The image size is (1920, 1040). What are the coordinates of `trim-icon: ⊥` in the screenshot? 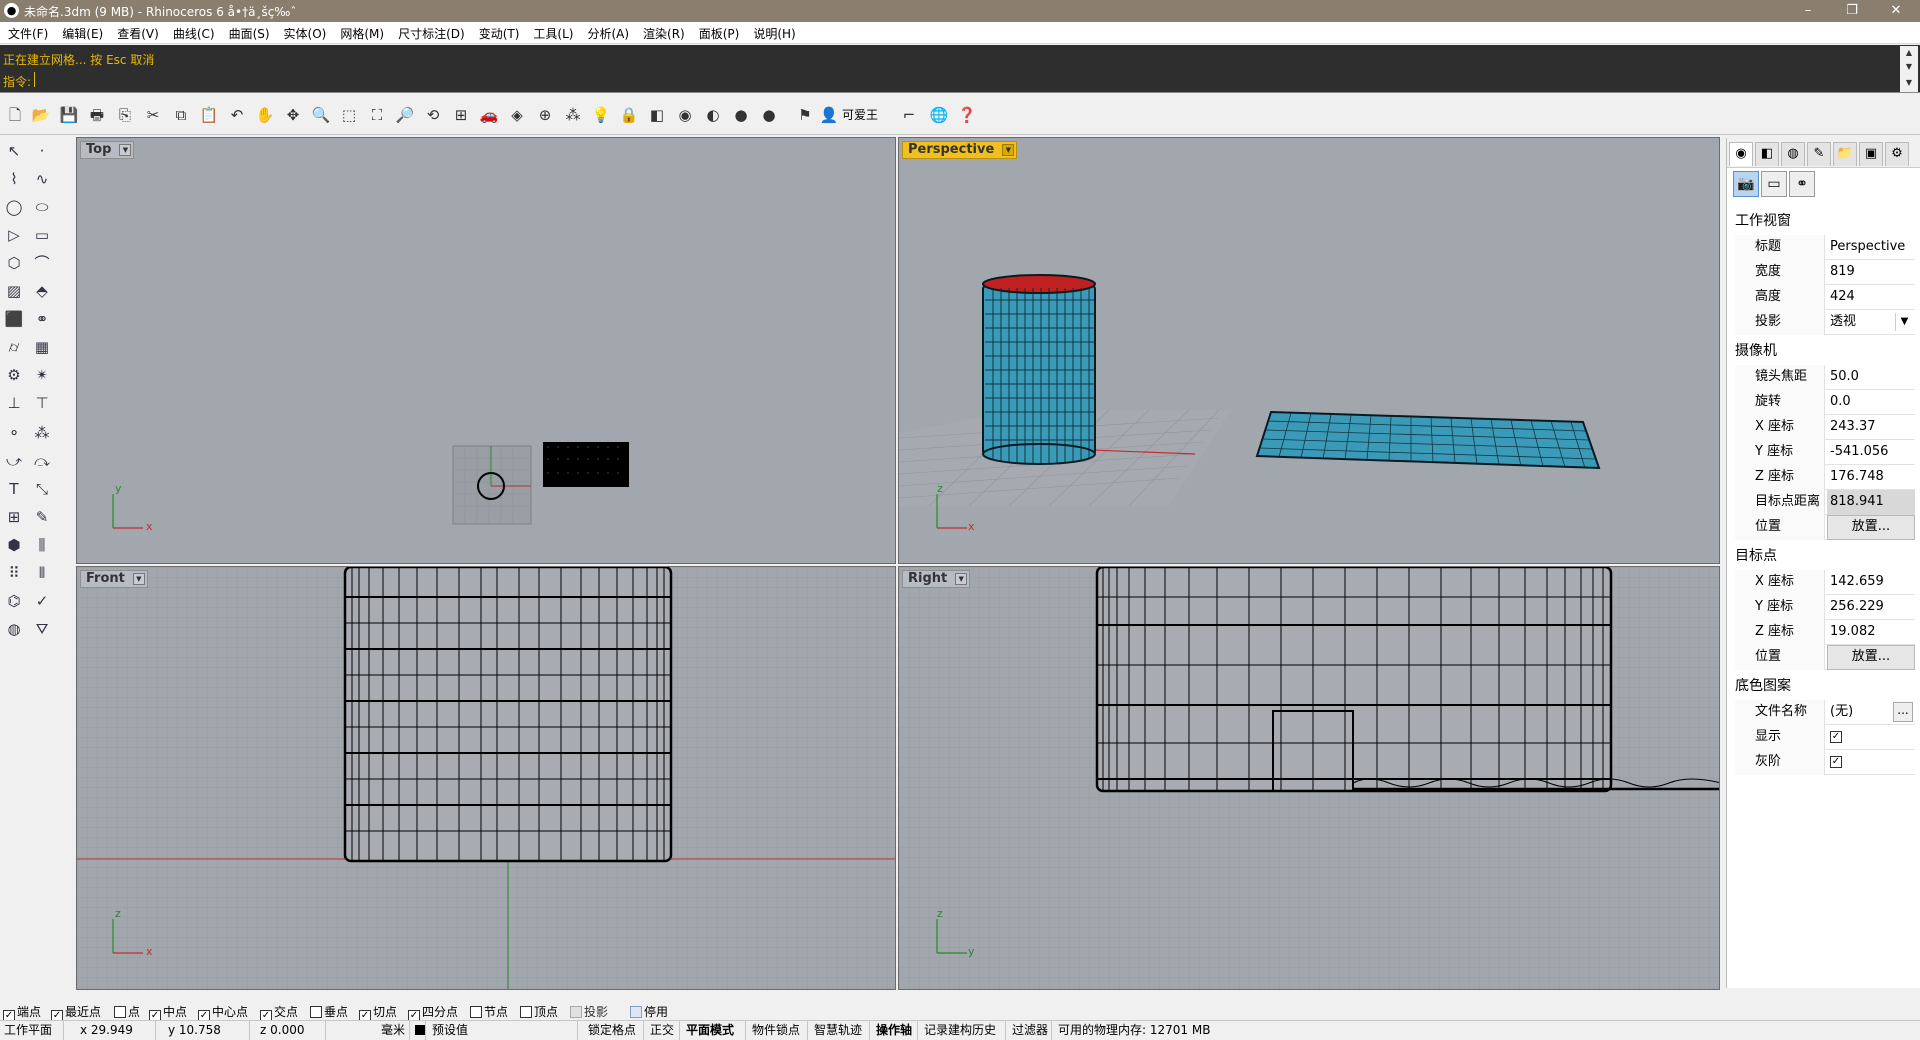 It's located at (14, 403).